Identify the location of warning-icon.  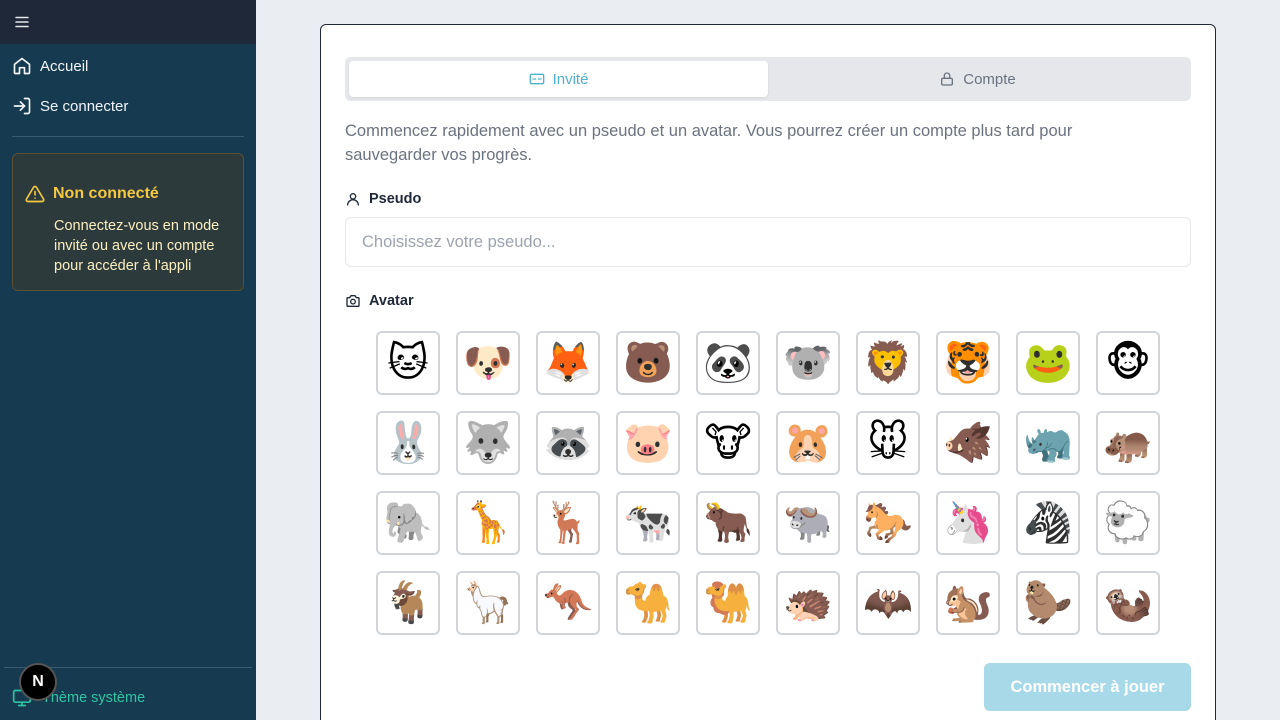
(35, 194).